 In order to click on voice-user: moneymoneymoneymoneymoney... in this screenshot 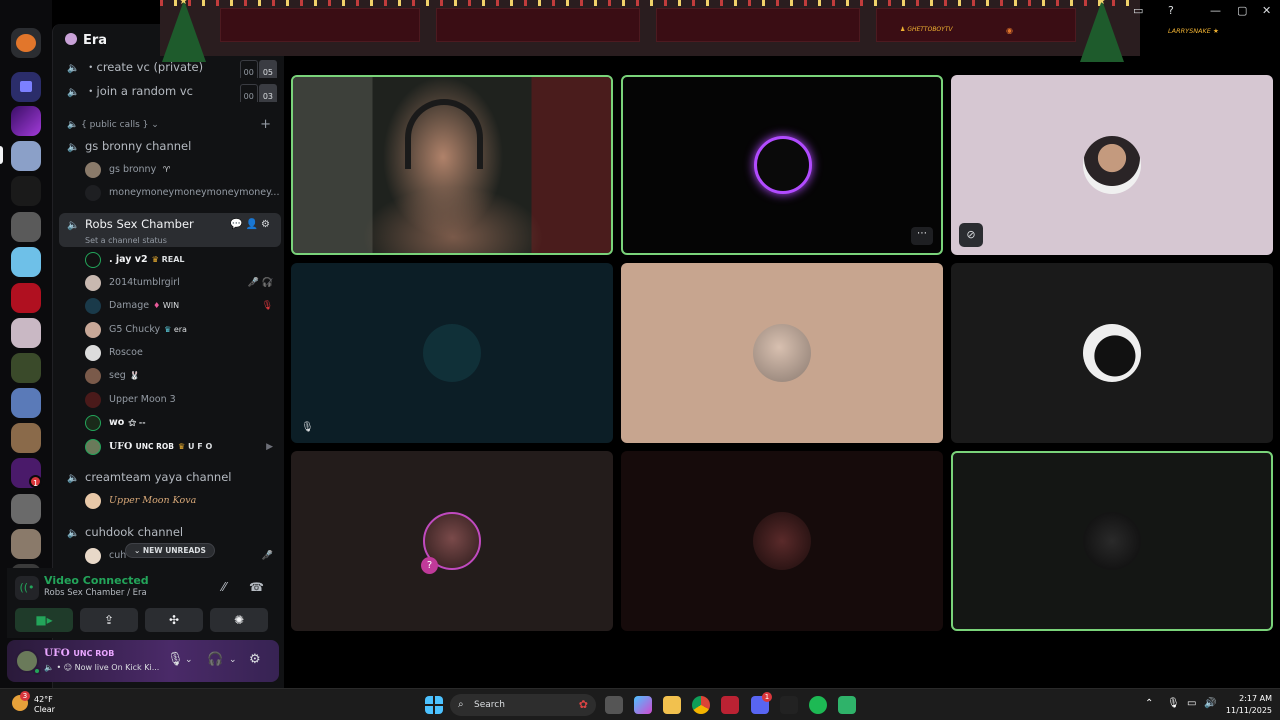, I will do `click(170, 193)`.